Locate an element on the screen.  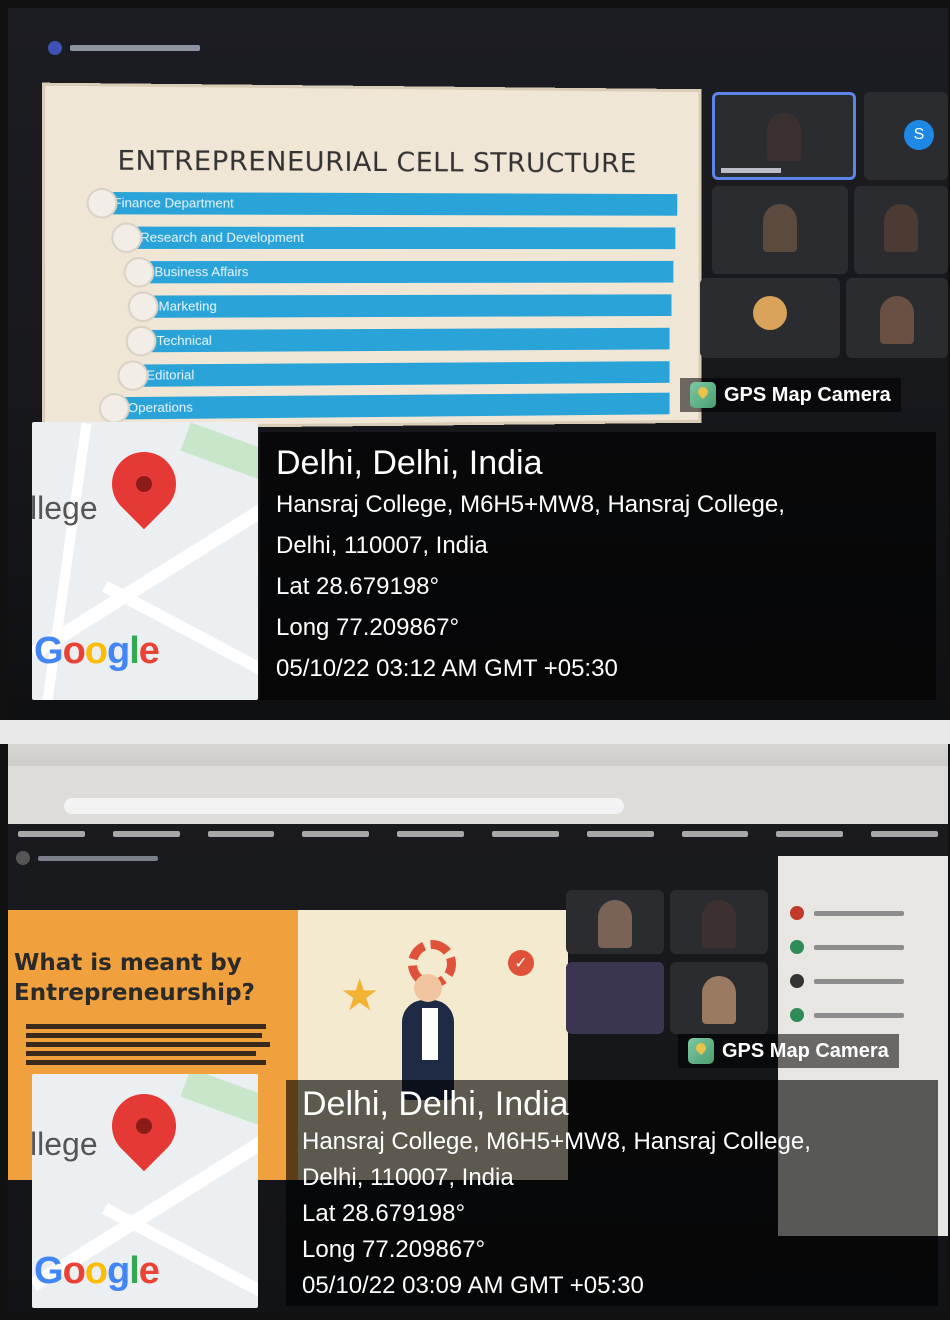
slide-item-marketing: Marketing is located at coordinates (408, 306).